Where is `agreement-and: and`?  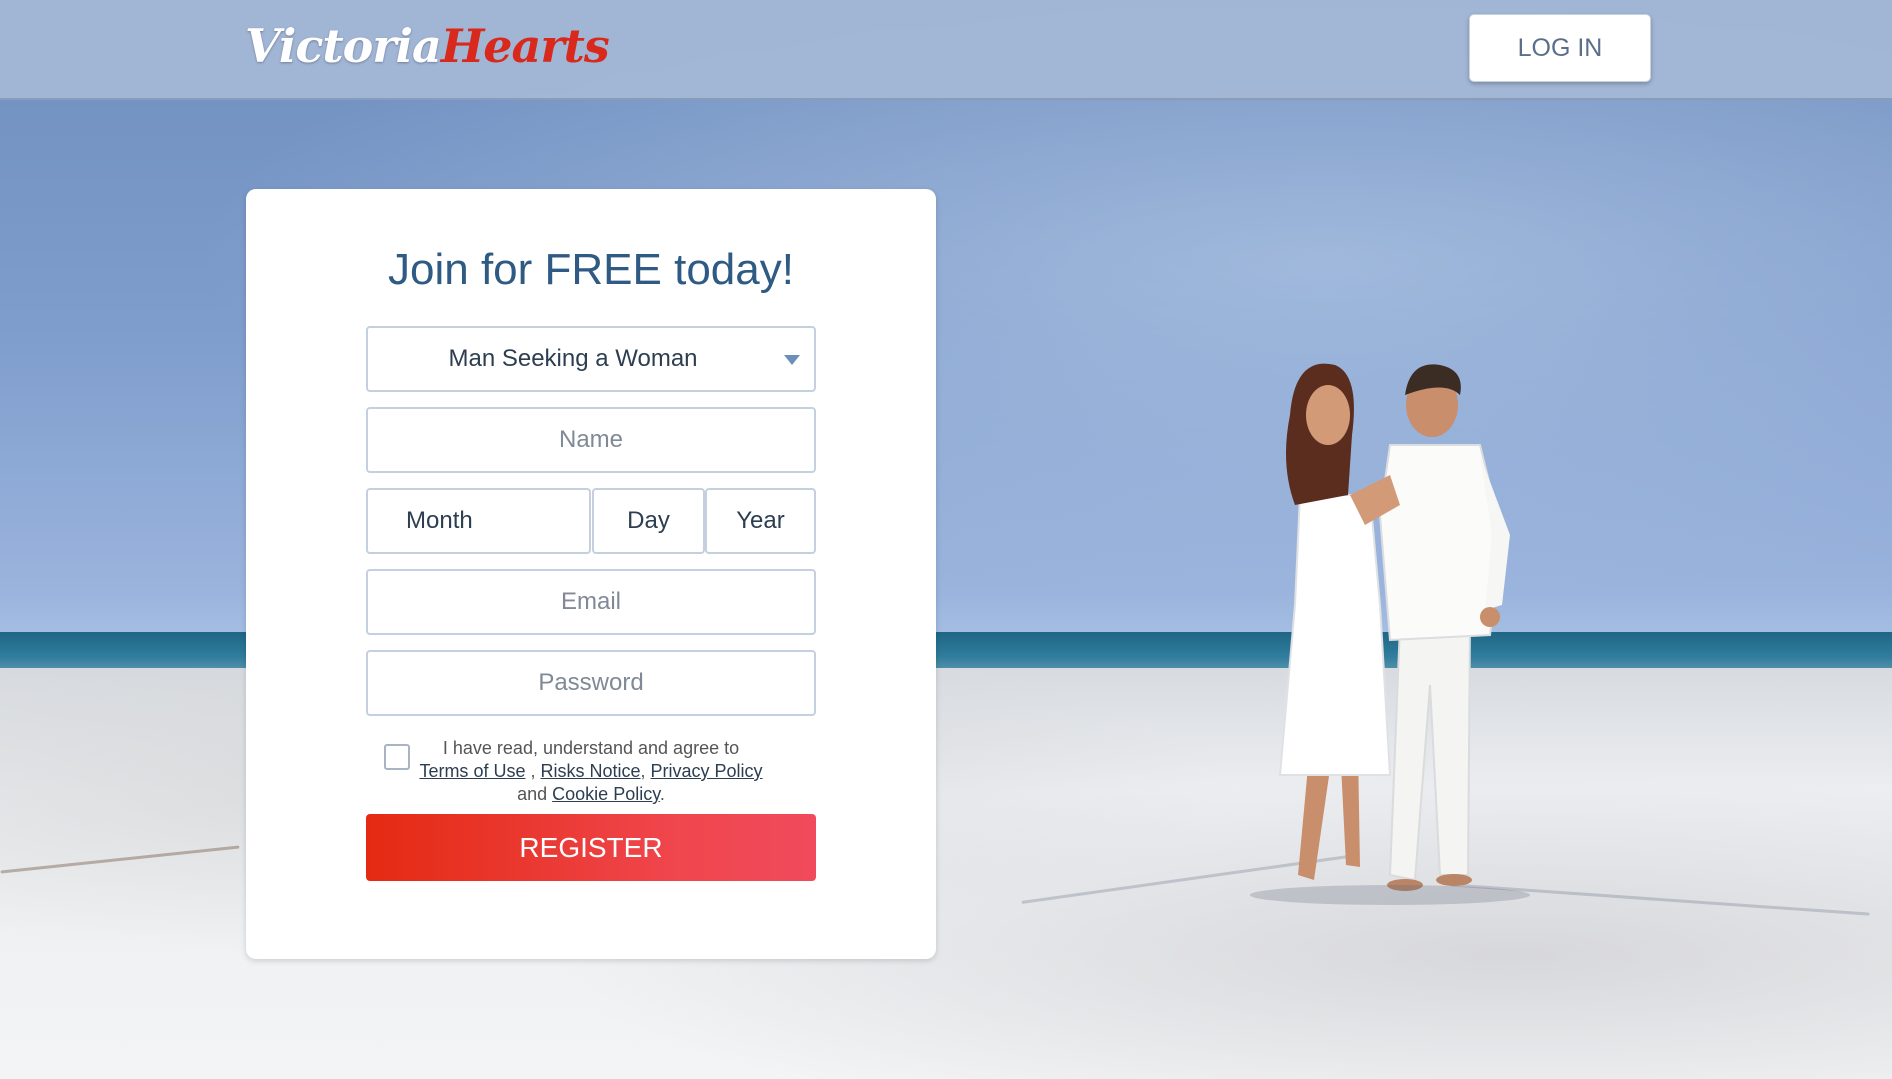 agreement-and: and is located at coordinates (532, 794).